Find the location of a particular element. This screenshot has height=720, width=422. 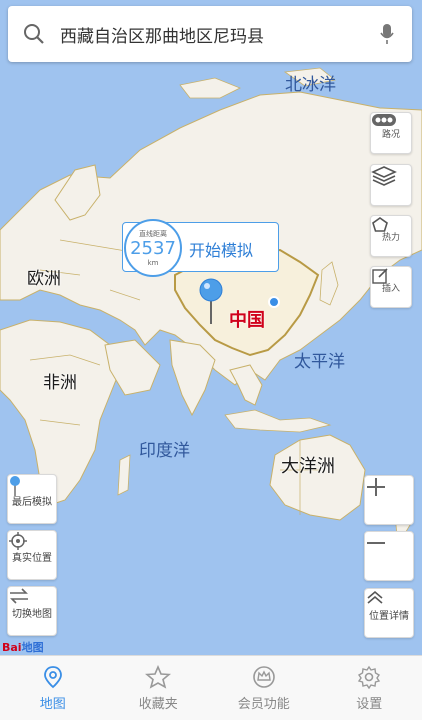

real-location-button: 真实位置 is located at coordinates (32, 555).